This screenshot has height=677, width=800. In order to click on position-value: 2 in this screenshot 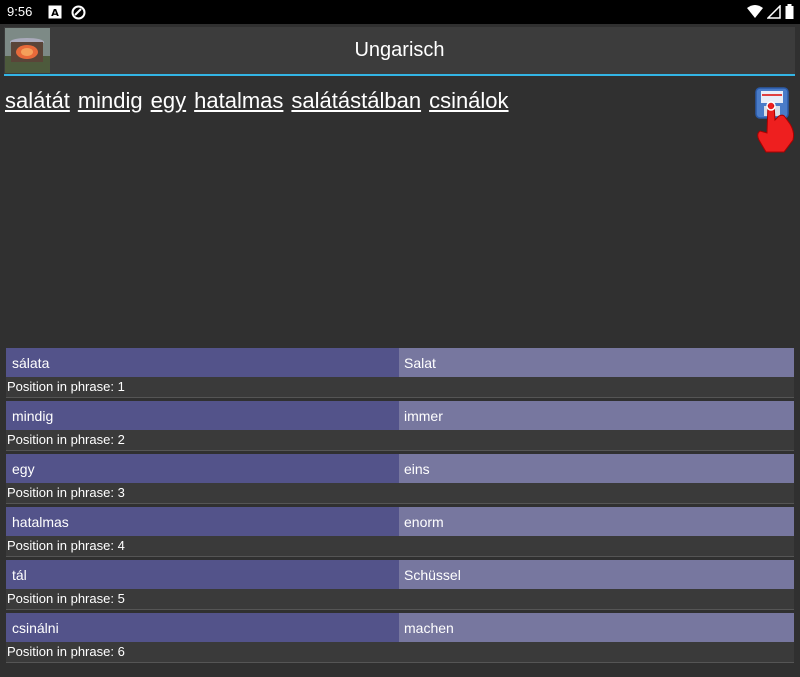, I will do `click(121, 439)`.